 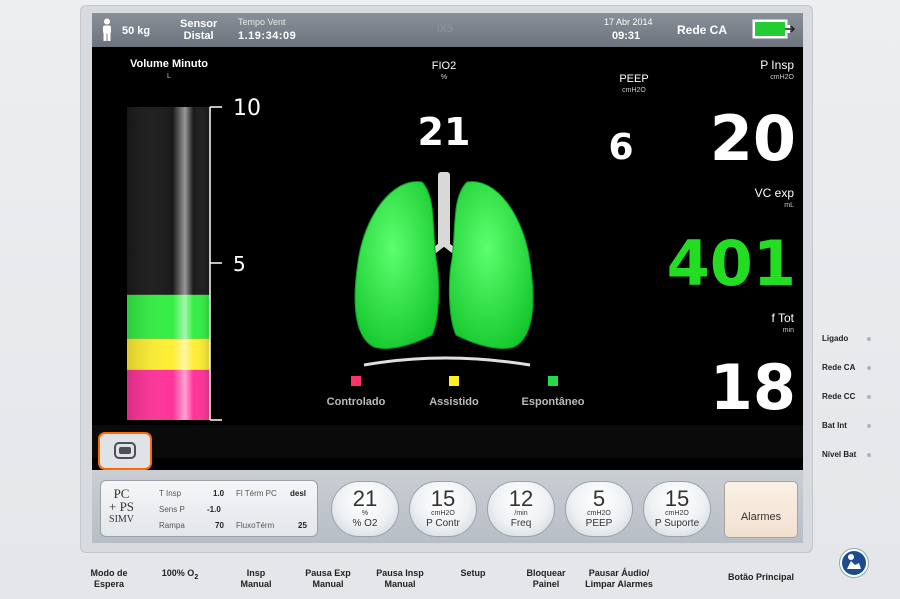 What do you see at coordinates (109, 584) in the screenshot?
I see `hw-key-line2: Espera` at bounding box center [109, 584].